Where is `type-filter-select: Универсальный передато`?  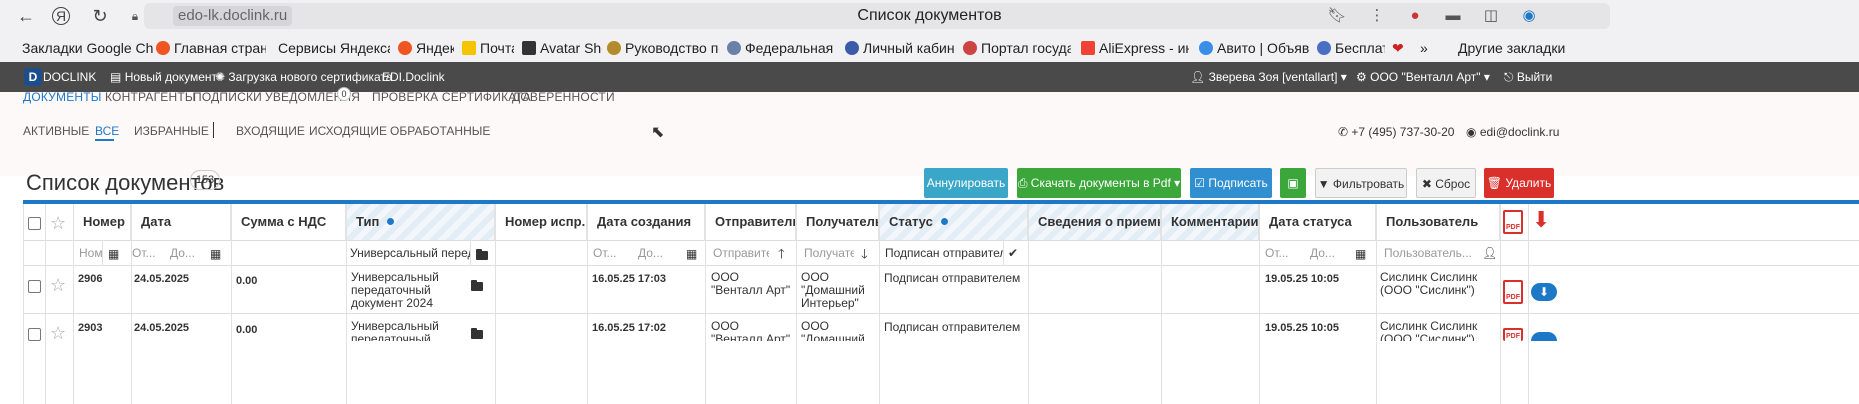
type-filter-select: Универсальный передато is located at coordinates (408, 253).